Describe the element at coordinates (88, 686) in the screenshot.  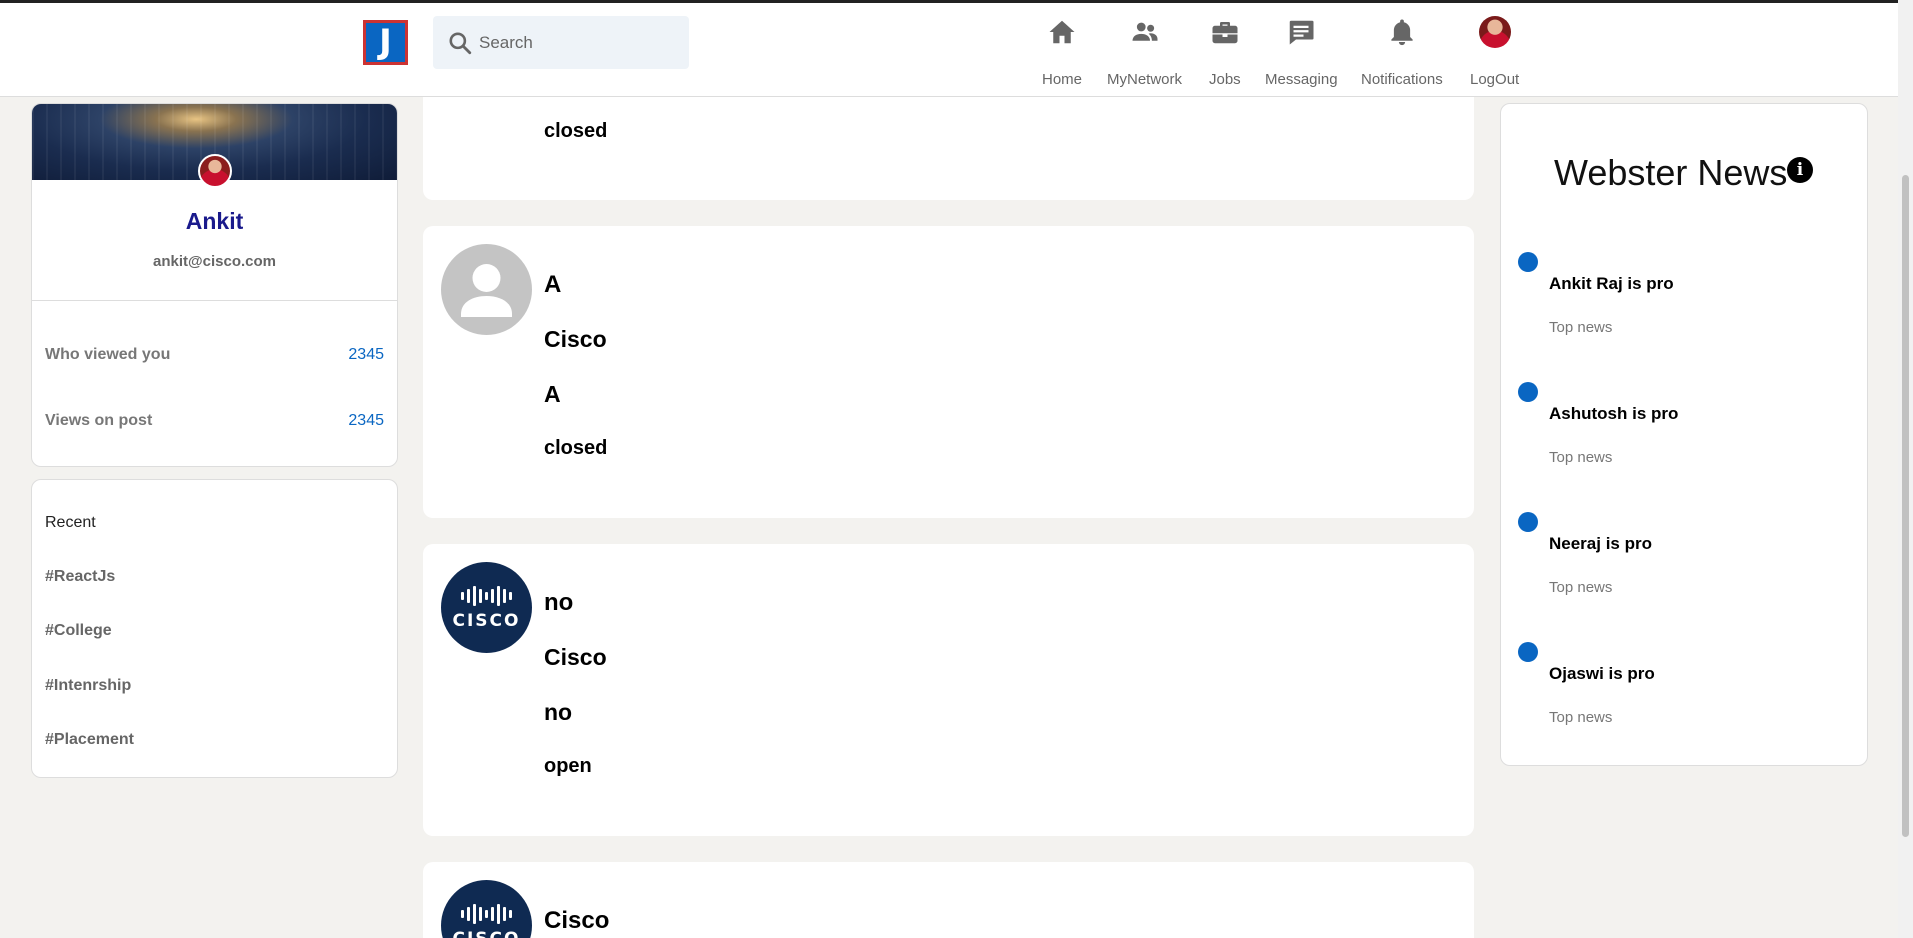
I see `hashtag-link: #Intenrship` at that location.